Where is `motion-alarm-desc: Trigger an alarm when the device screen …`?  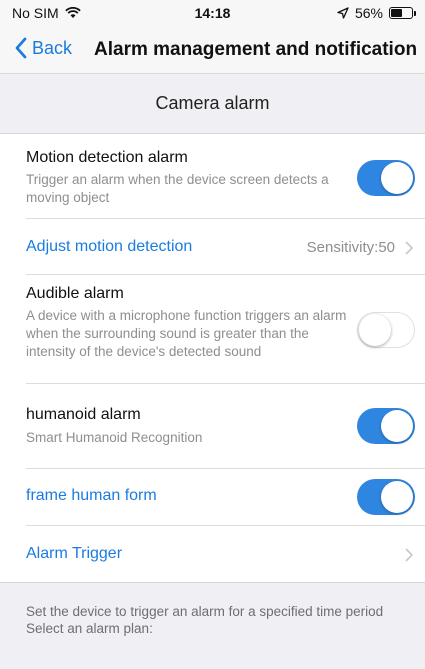
motion-alarm-desc: Trigger an alarm when the device screen … is located at coordinates (177, 188).